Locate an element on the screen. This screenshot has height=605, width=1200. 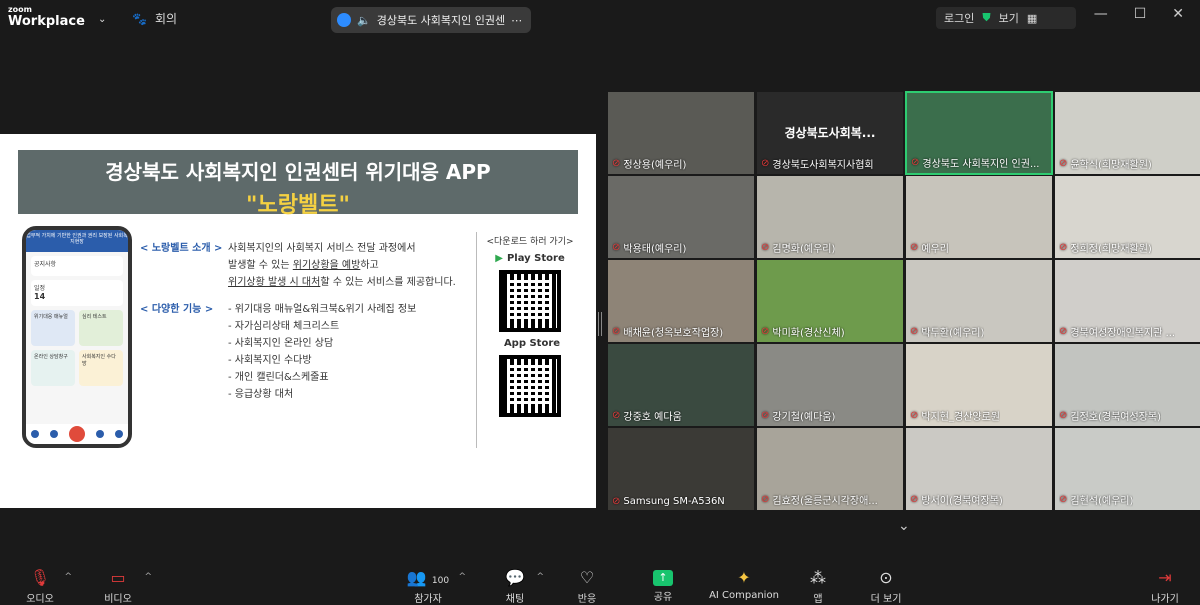
participant-name: 방서이(경북여장복) is located at coordinates (962, 501).